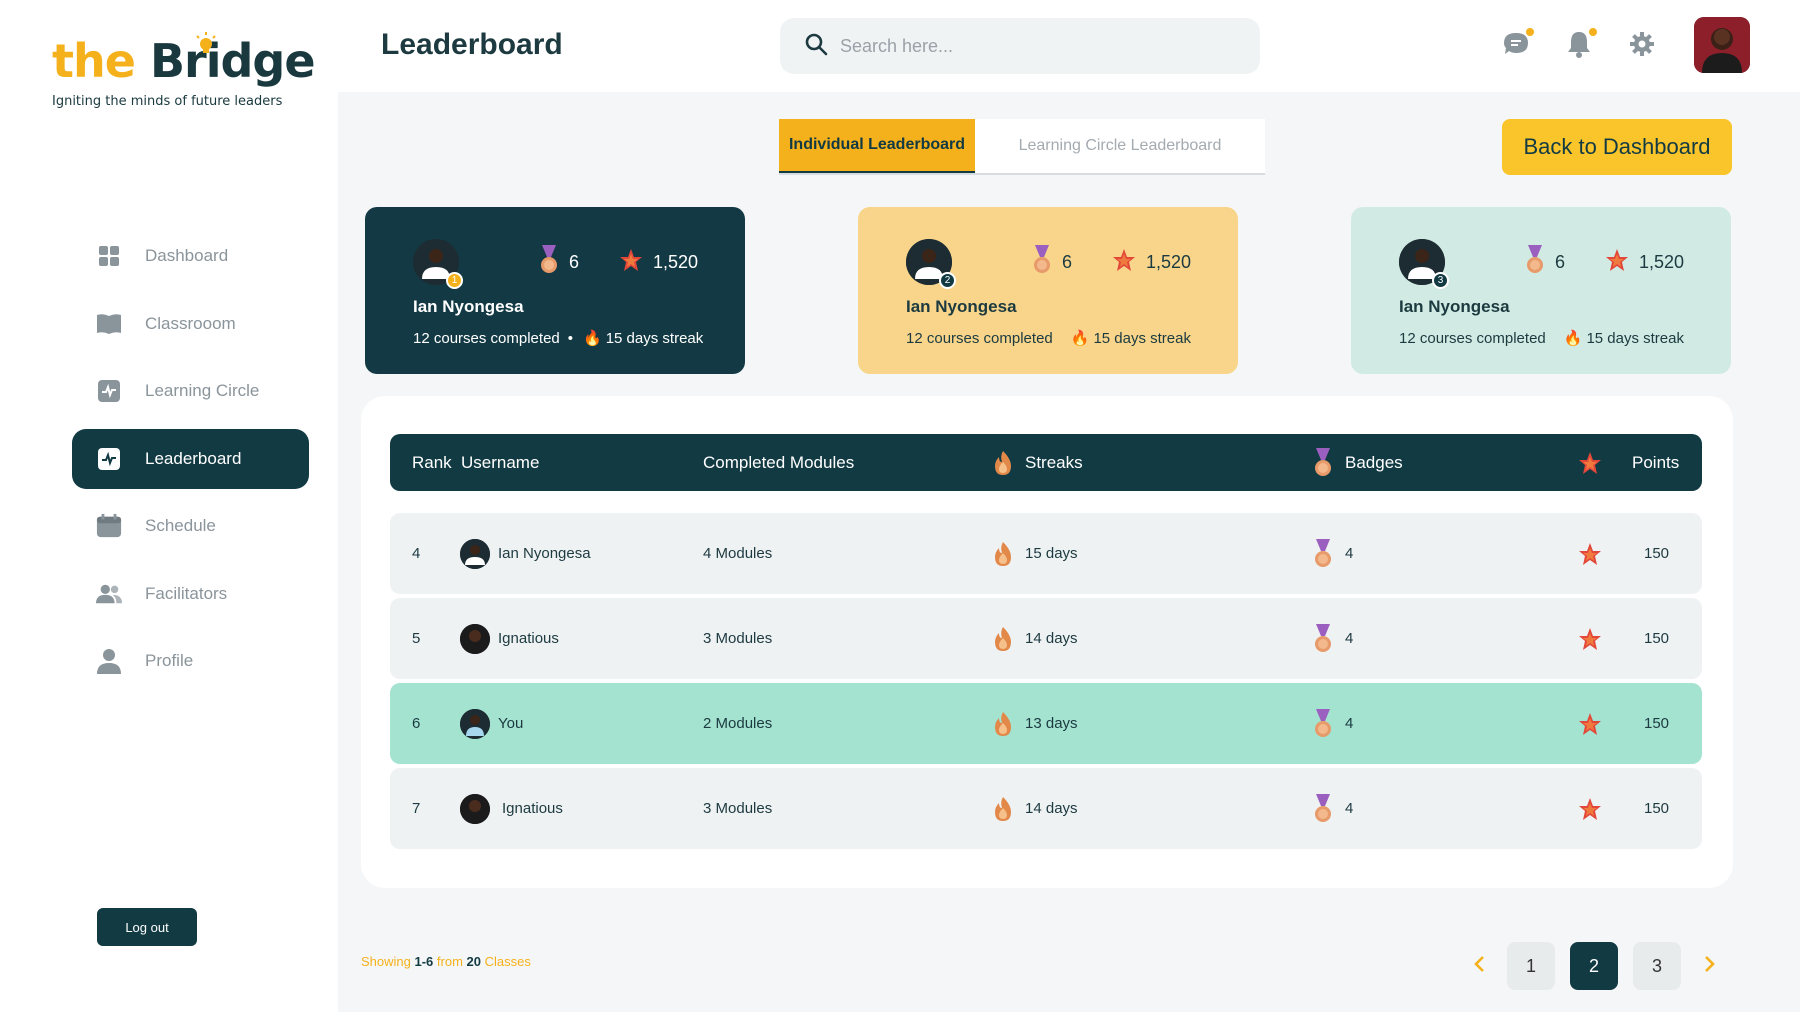 This screenshot has height=1012, width=1800. Describe the element at coordinates (1593, 32) in the screenshot. I see `notification-dot` at that location.